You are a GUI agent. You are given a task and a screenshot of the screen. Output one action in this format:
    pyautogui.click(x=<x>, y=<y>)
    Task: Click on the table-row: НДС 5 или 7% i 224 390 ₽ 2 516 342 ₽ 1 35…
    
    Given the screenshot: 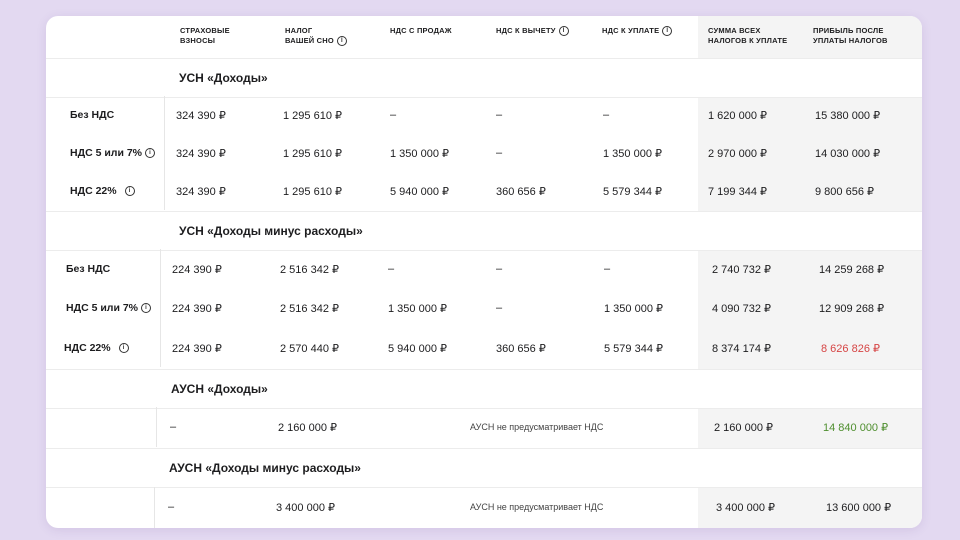 What is the action you would take?
    pyautogui.click(x=475, y=308)
    